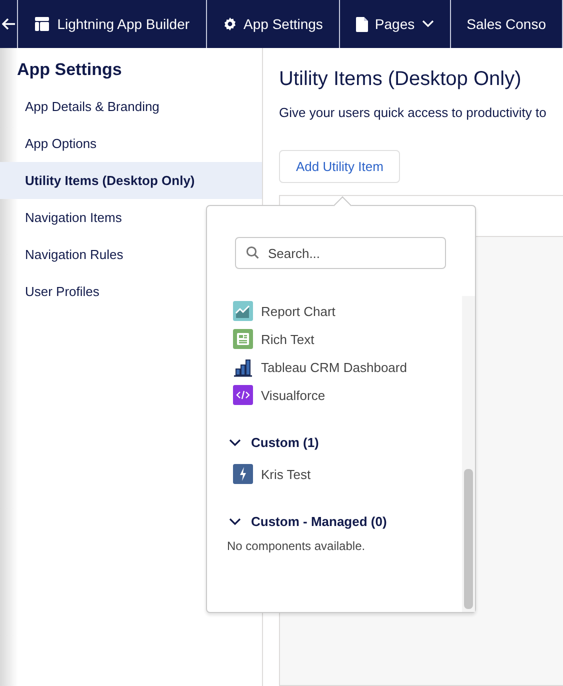  I want to click on description-text: Give your users quick access to productivity to, so click(413, 112).